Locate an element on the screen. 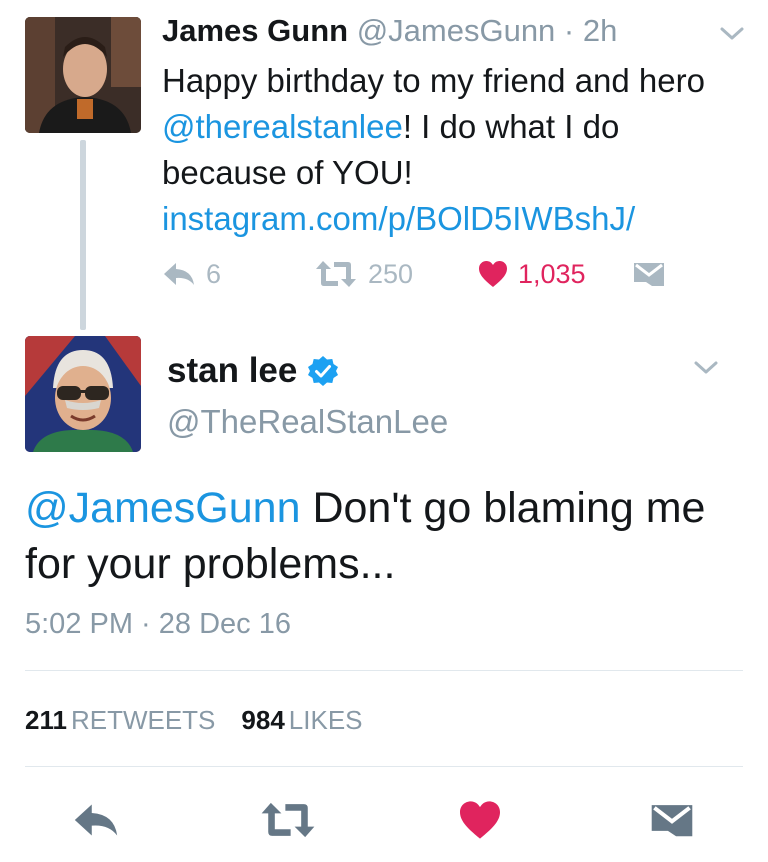  author-handle: @TheRealStanLee is located at coordinates (307, 422).